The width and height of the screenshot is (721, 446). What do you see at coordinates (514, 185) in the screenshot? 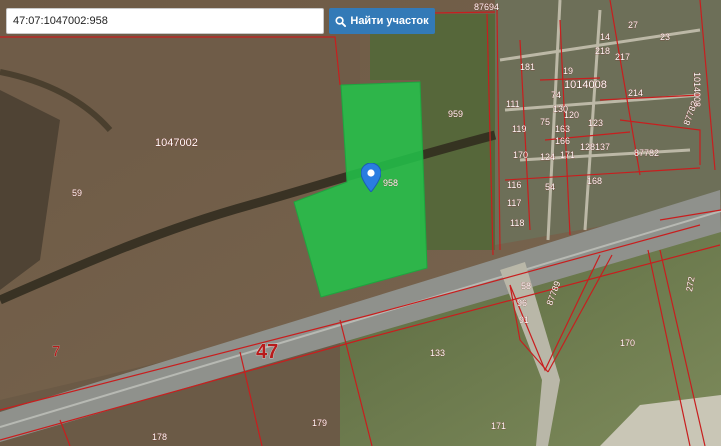
I see `parcel-label-116: 116` at bounding box center [514, 185].